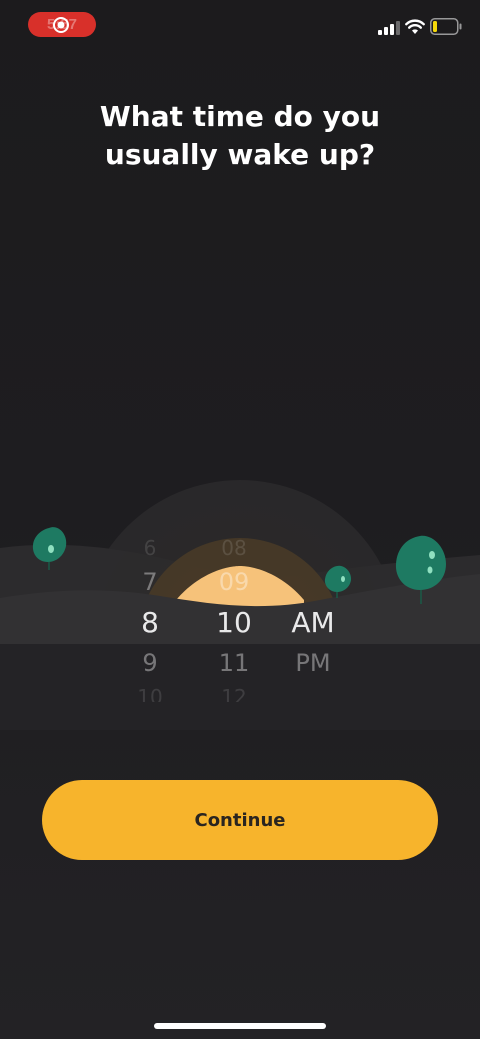 This screenshot has height=1039, width=480. Describe the element at coordinates (415, 26) in the screenshot. I see `wifi-icon` at that location.